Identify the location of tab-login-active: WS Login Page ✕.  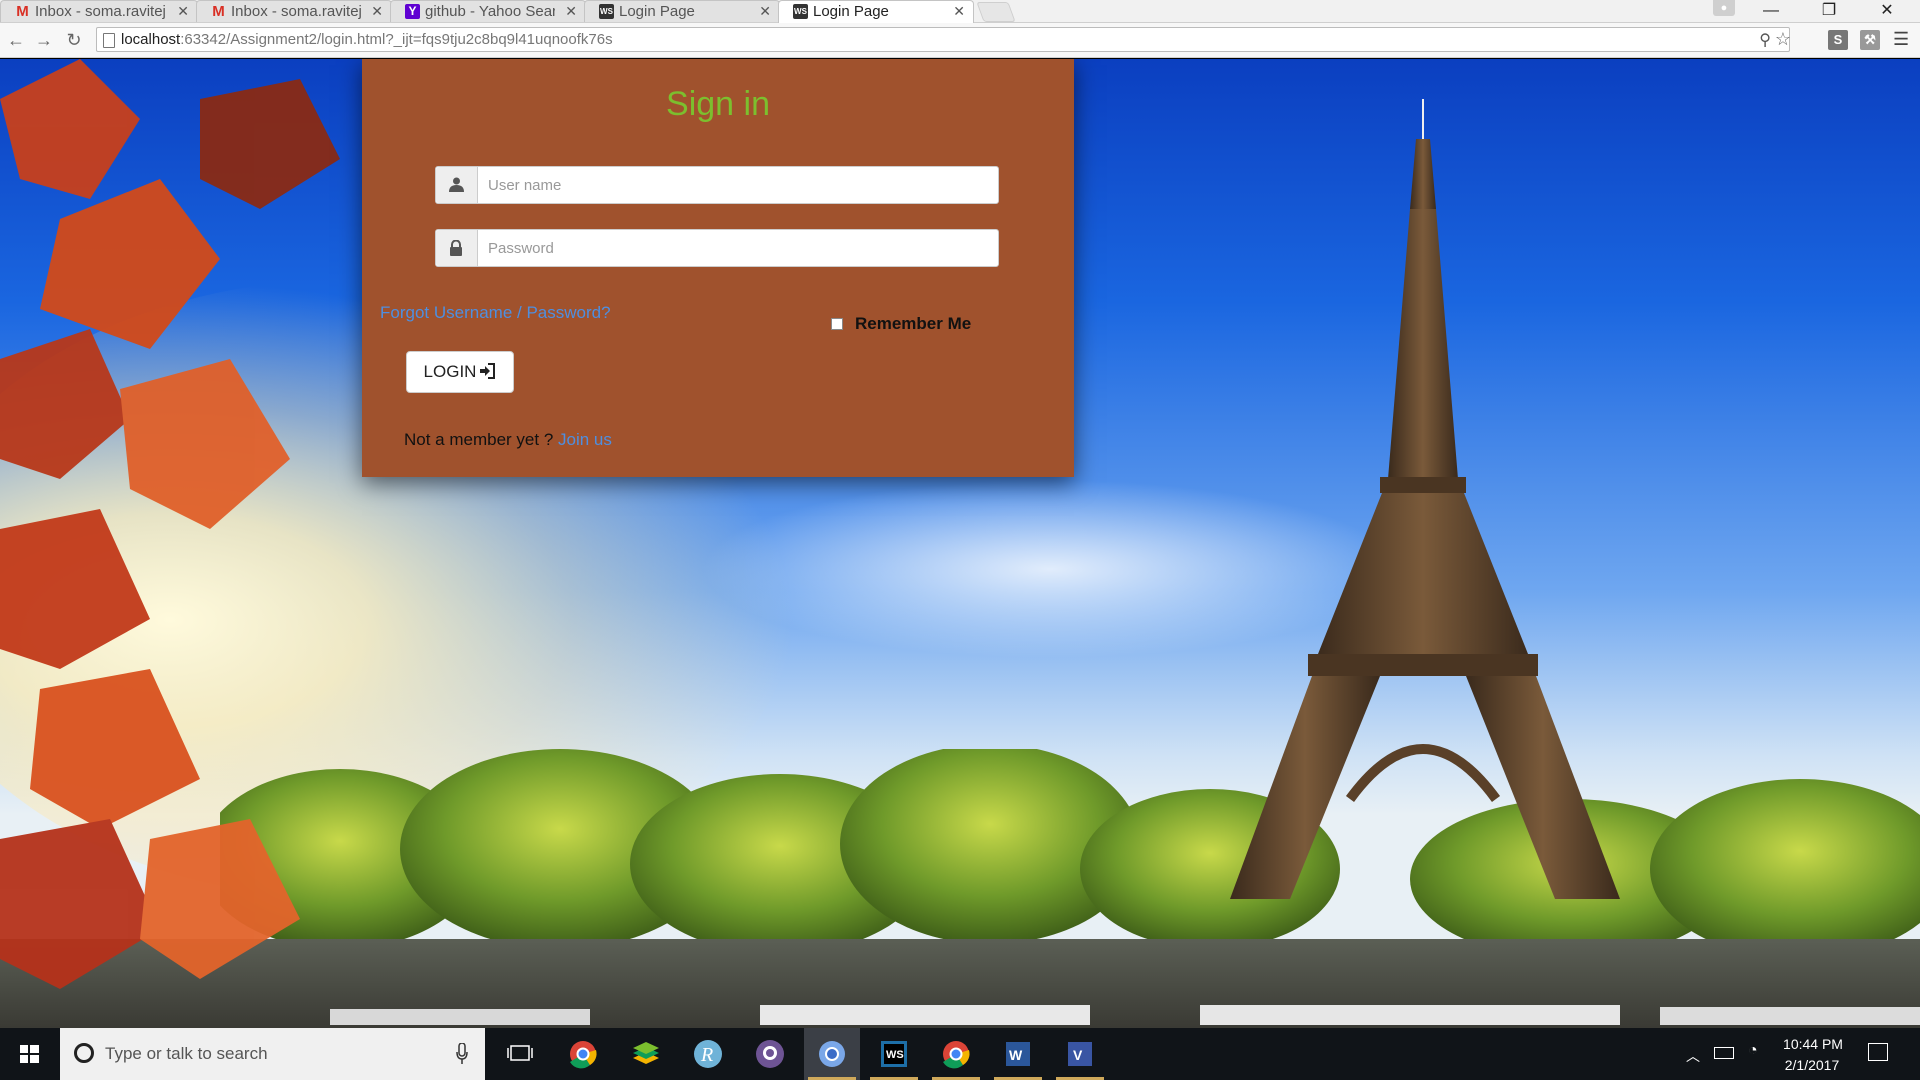
(876, 11).